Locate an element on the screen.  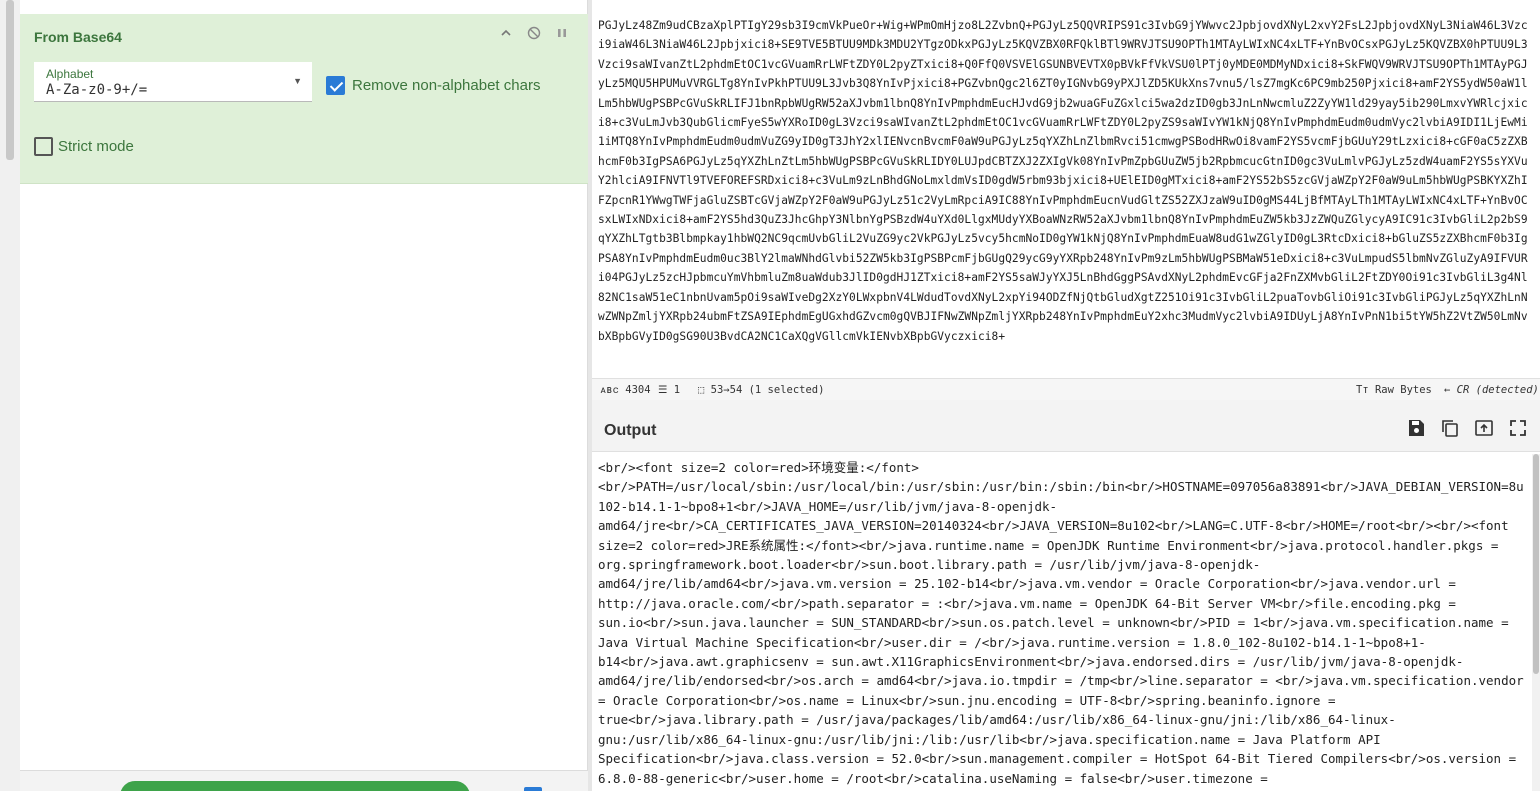
recipe-scroll-track is located at coordinates (10, 395).